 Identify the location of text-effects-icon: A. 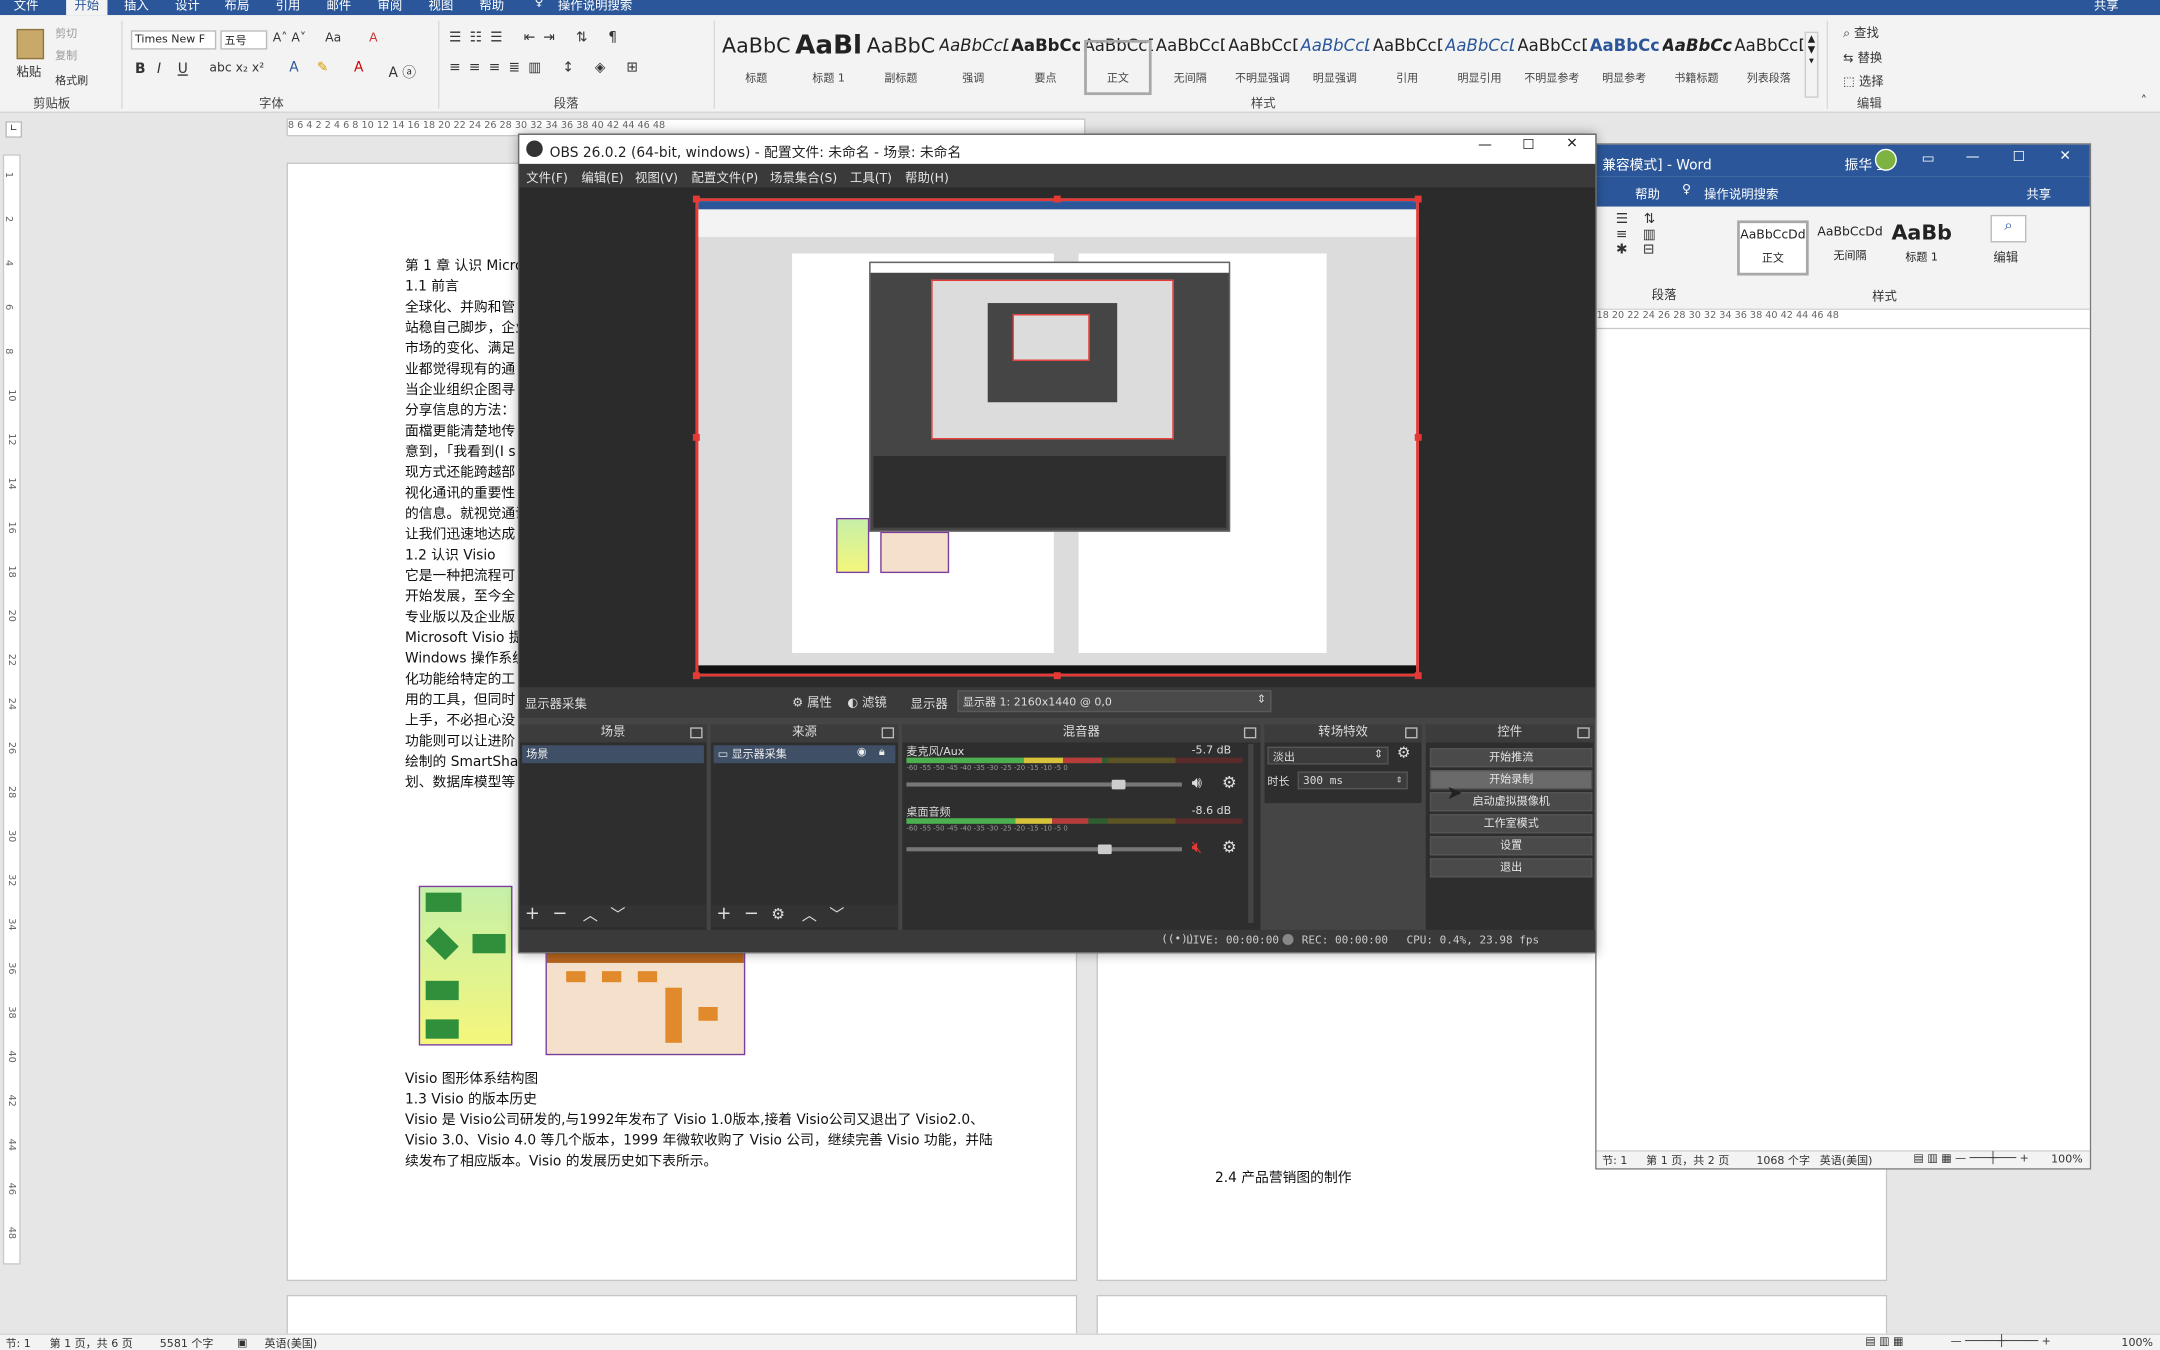
(293, 68).